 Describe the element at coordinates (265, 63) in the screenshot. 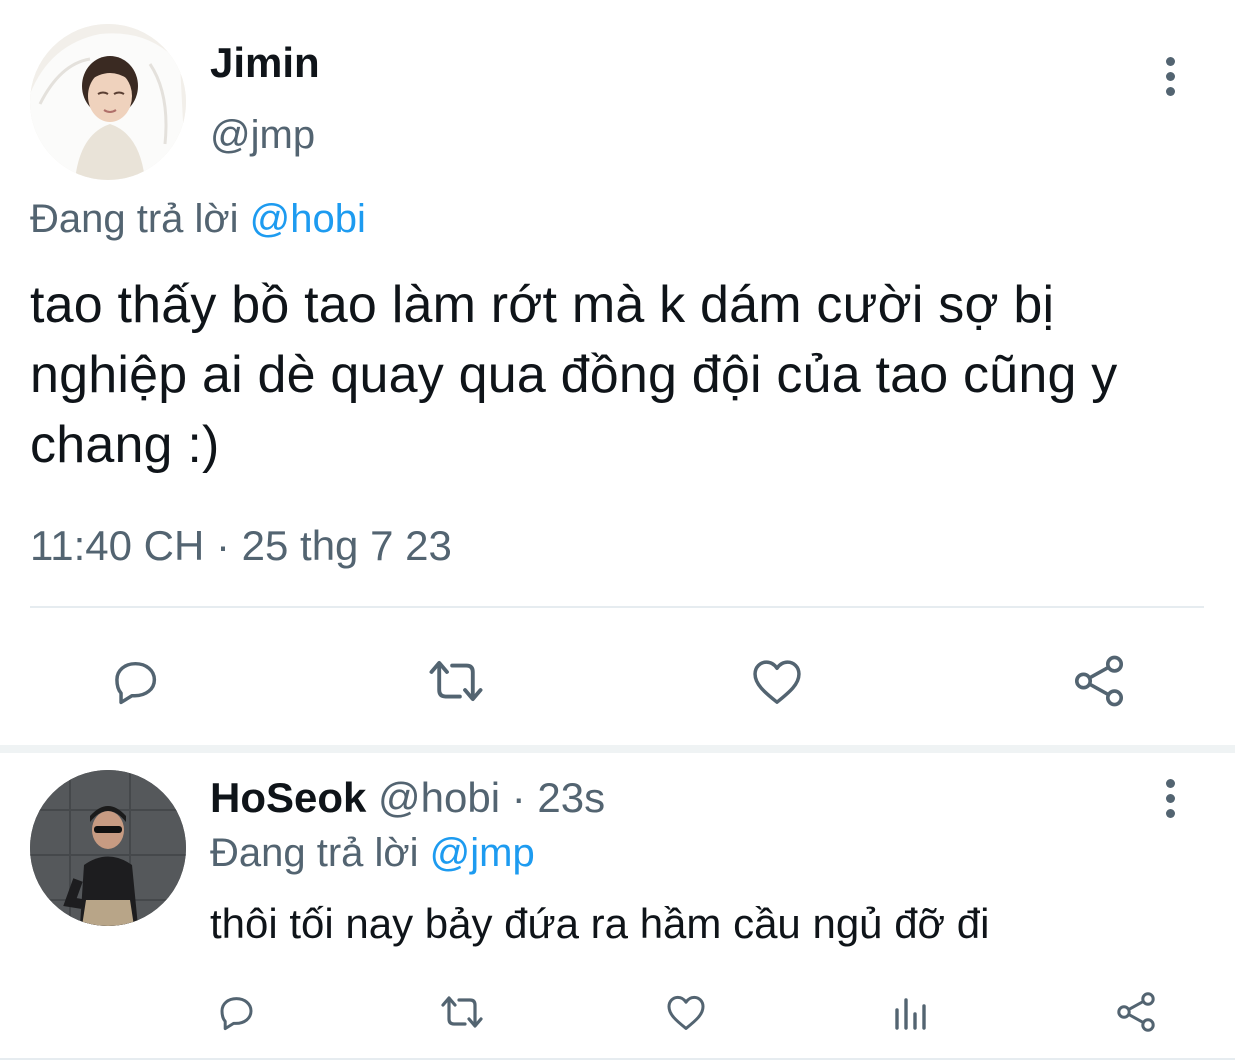

I see `author-name: Jimin` at that location.